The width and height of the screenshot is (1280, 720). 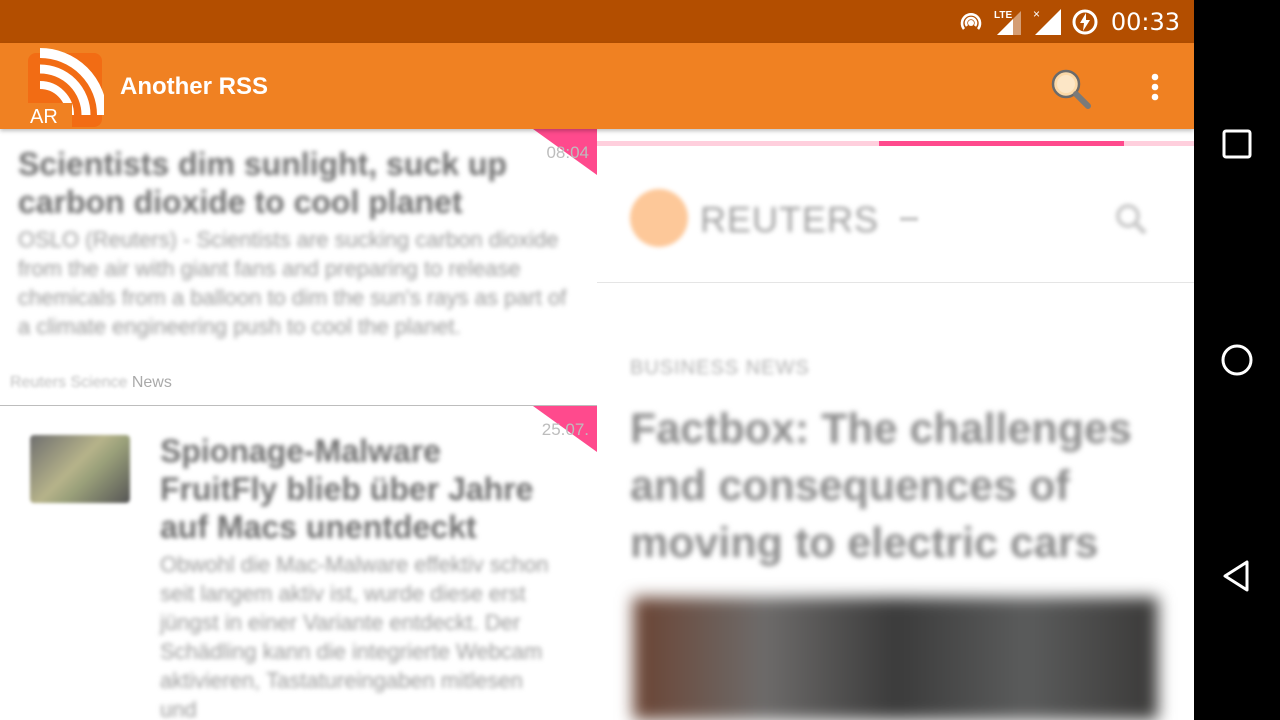 I want to click on loading-progress-bar, so click(x=1001, y=143).